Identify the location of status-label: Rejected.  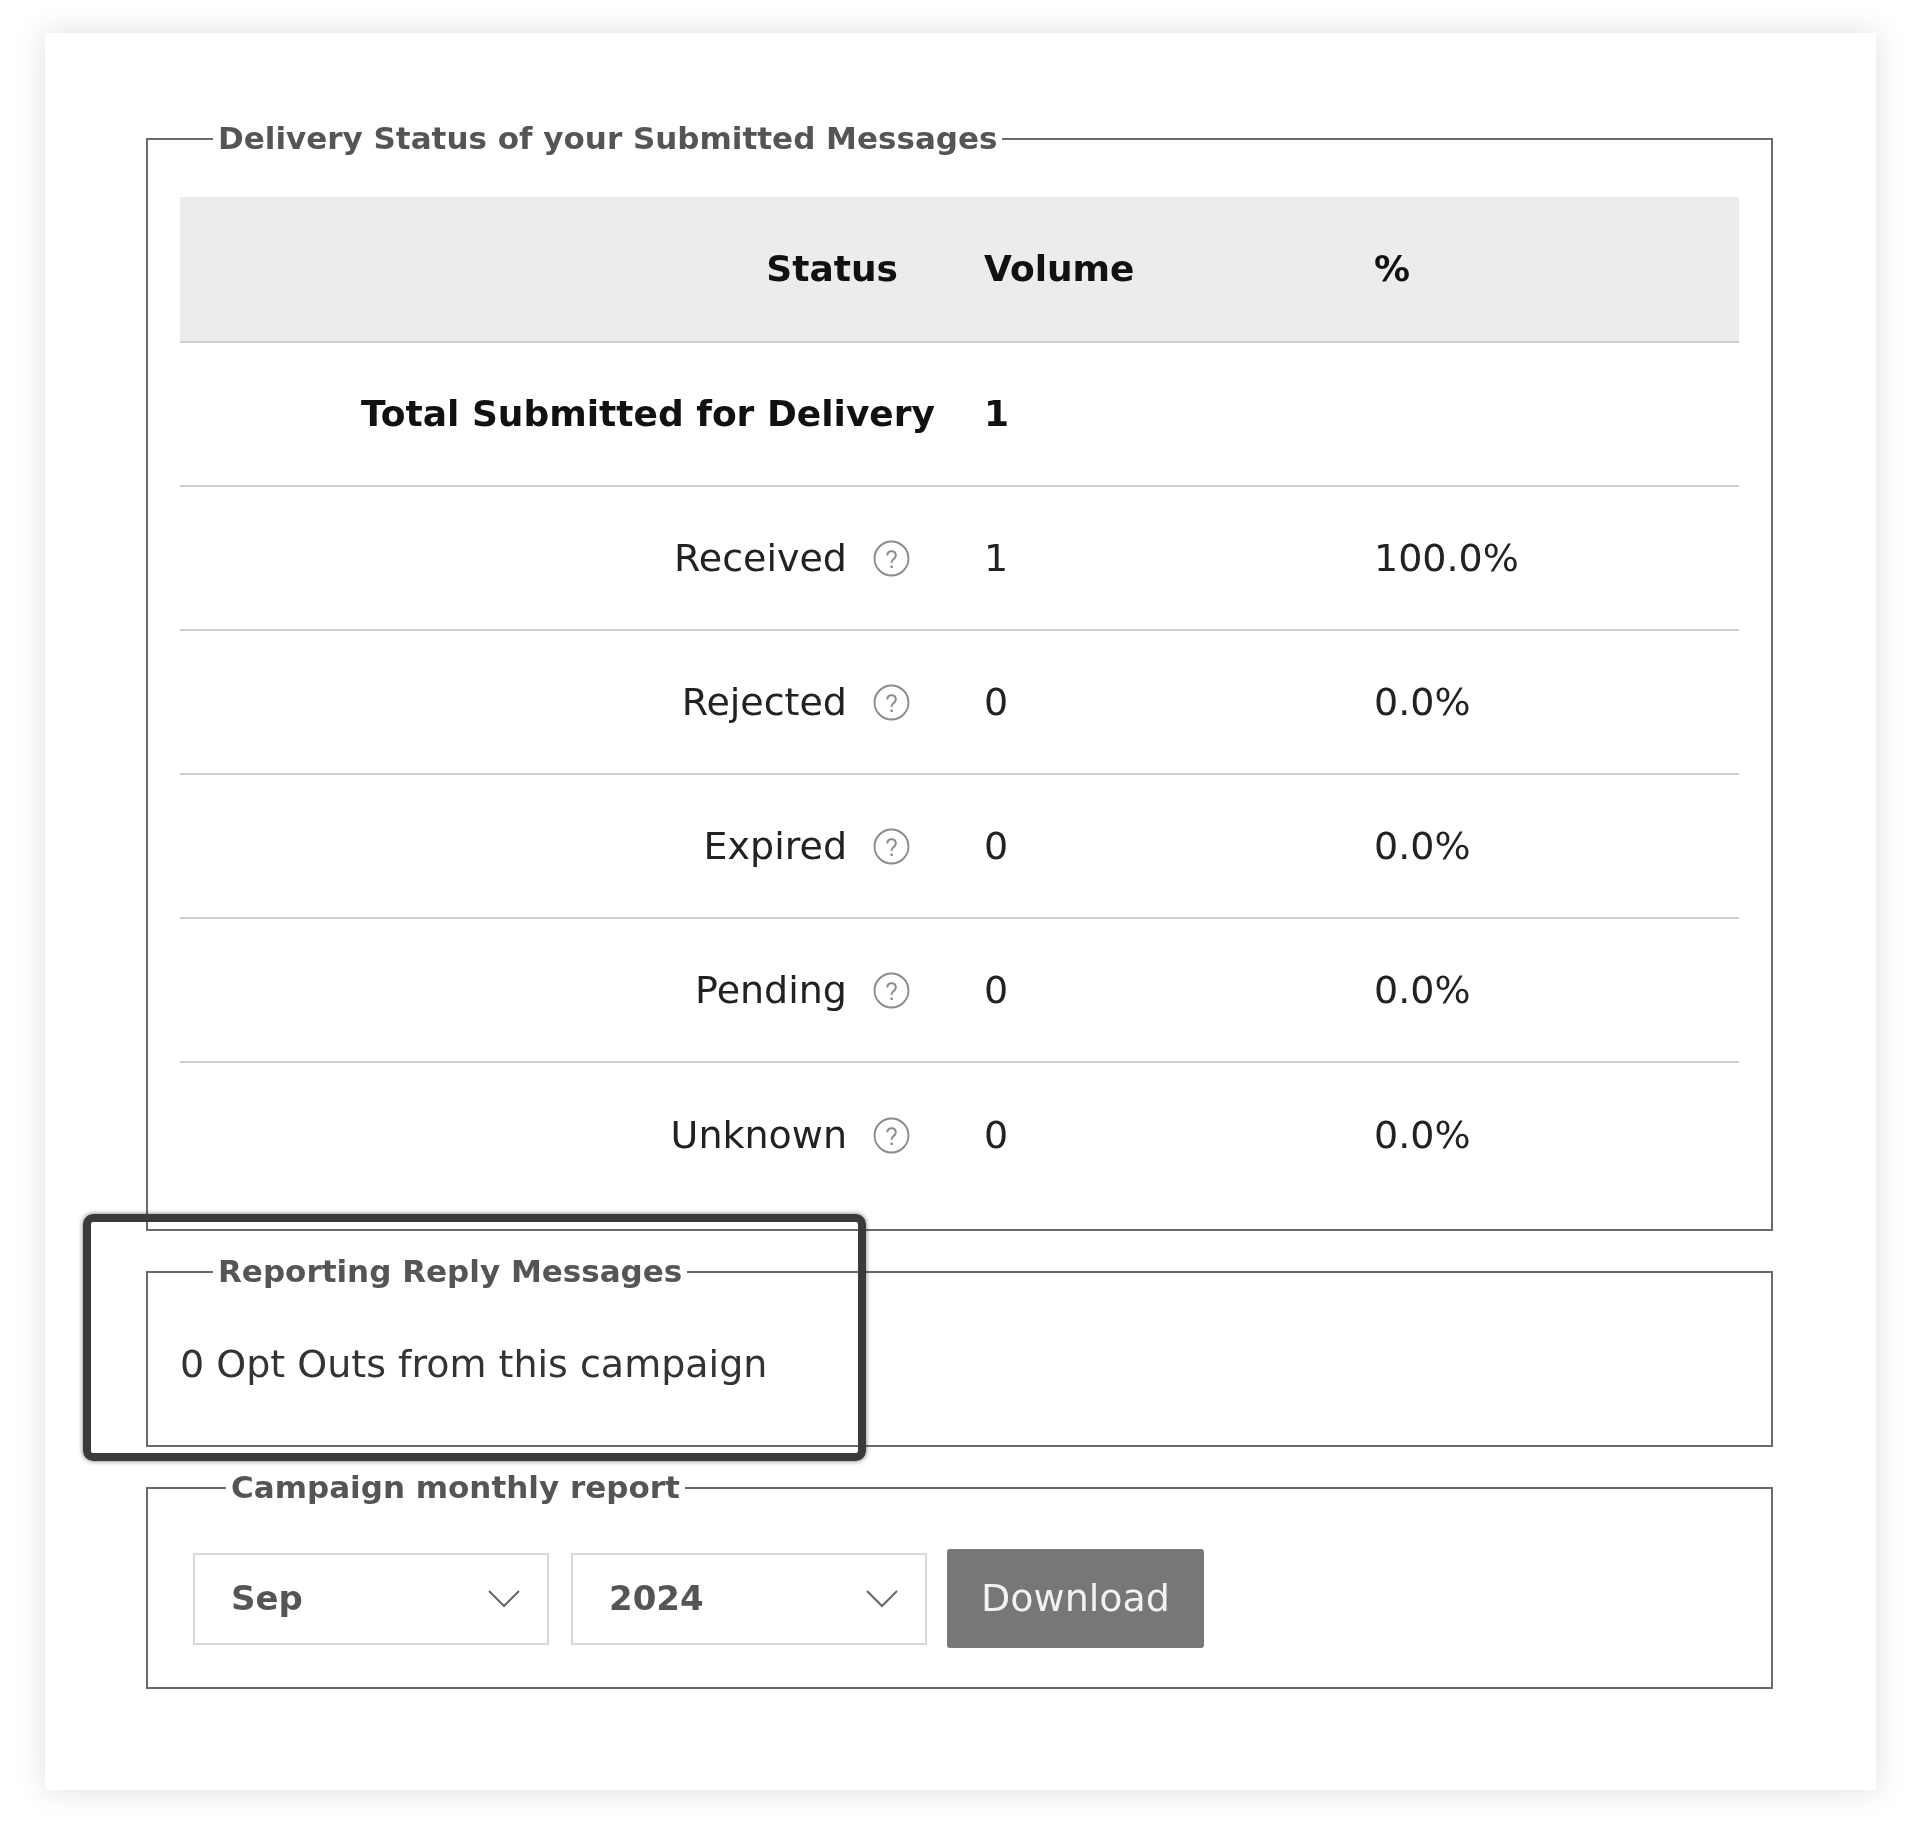
(764, 702).